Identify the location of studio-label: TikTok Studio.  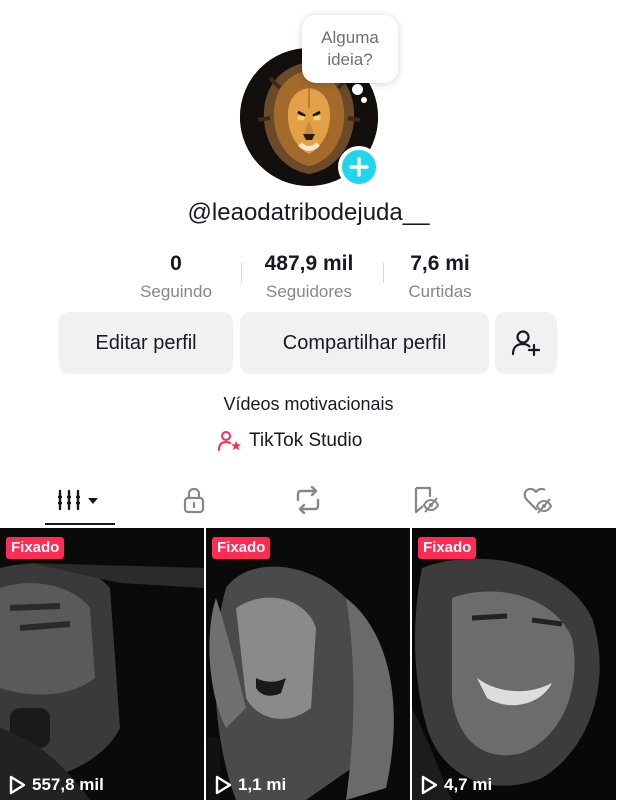
(306, 440).